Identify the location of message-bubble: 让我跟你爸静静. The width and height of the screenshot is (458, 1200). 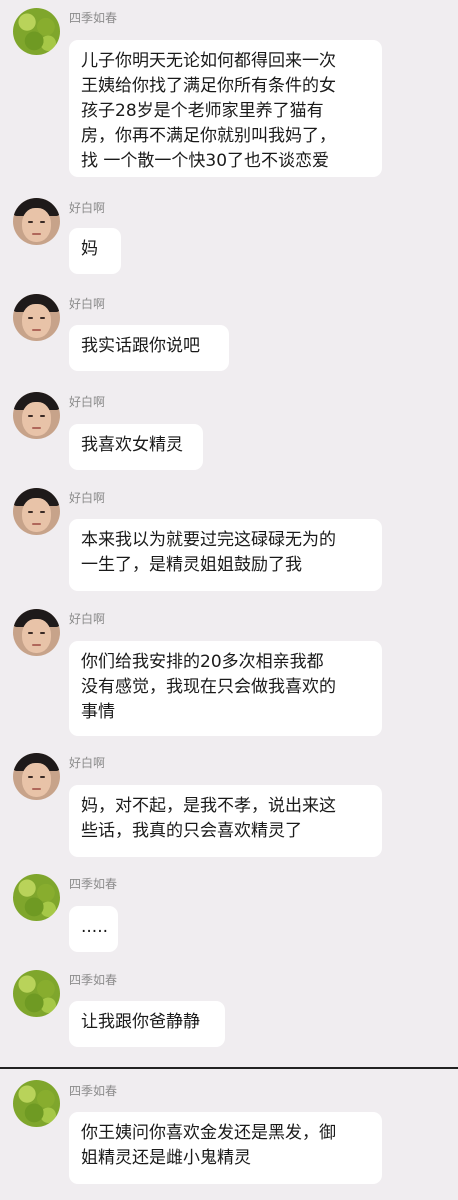
(147, 1024).